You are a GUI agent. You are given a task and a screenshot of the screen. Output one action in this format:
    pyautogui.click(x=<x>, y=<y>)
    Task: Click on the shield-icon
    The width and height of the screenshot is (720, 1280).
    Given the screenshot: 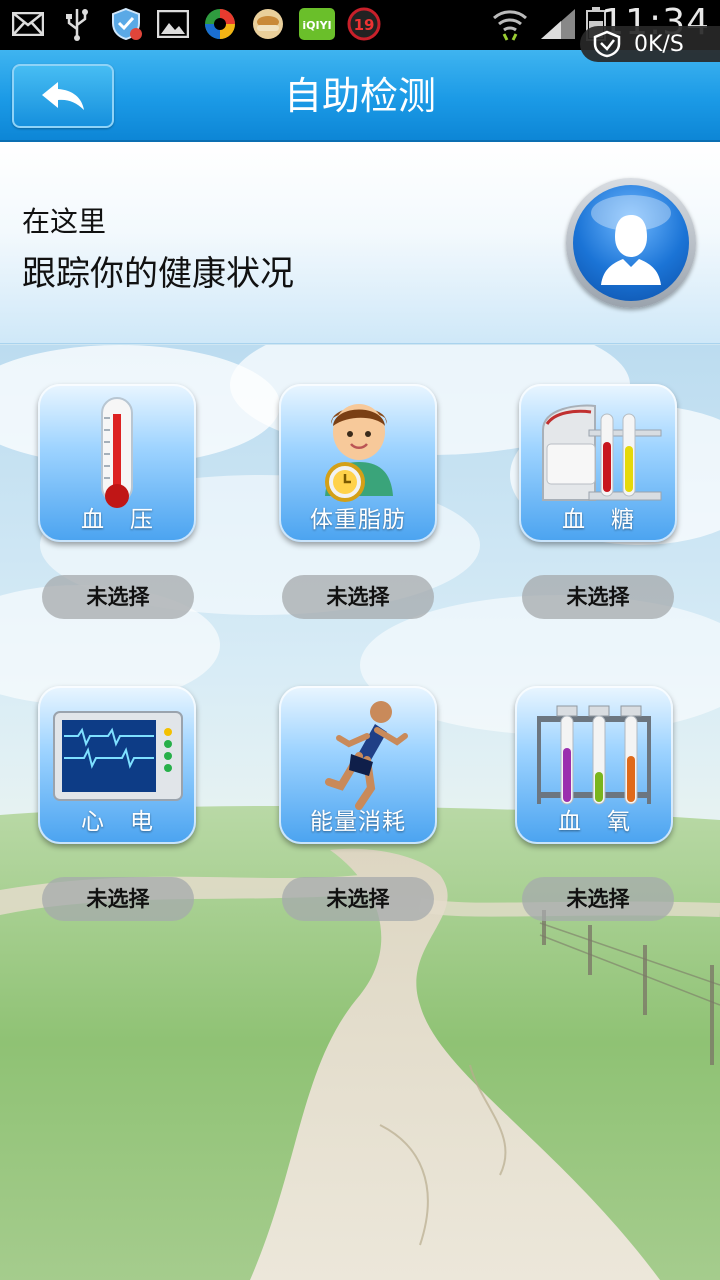 What is the action you would take?
    pyautogui.click(x=126, y=24)
    